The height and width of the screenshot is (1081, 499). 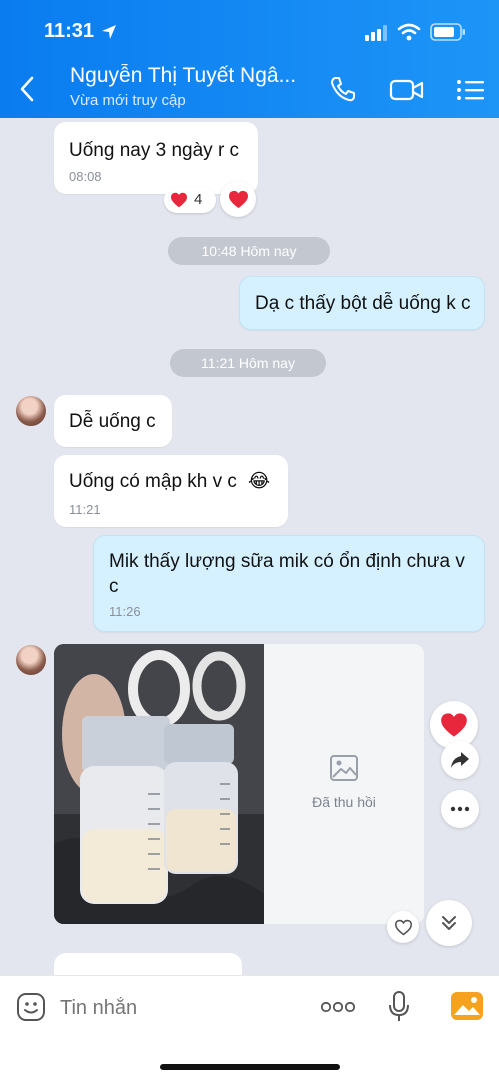 I want to click on photo-attachment, so click(x=159, y=784).